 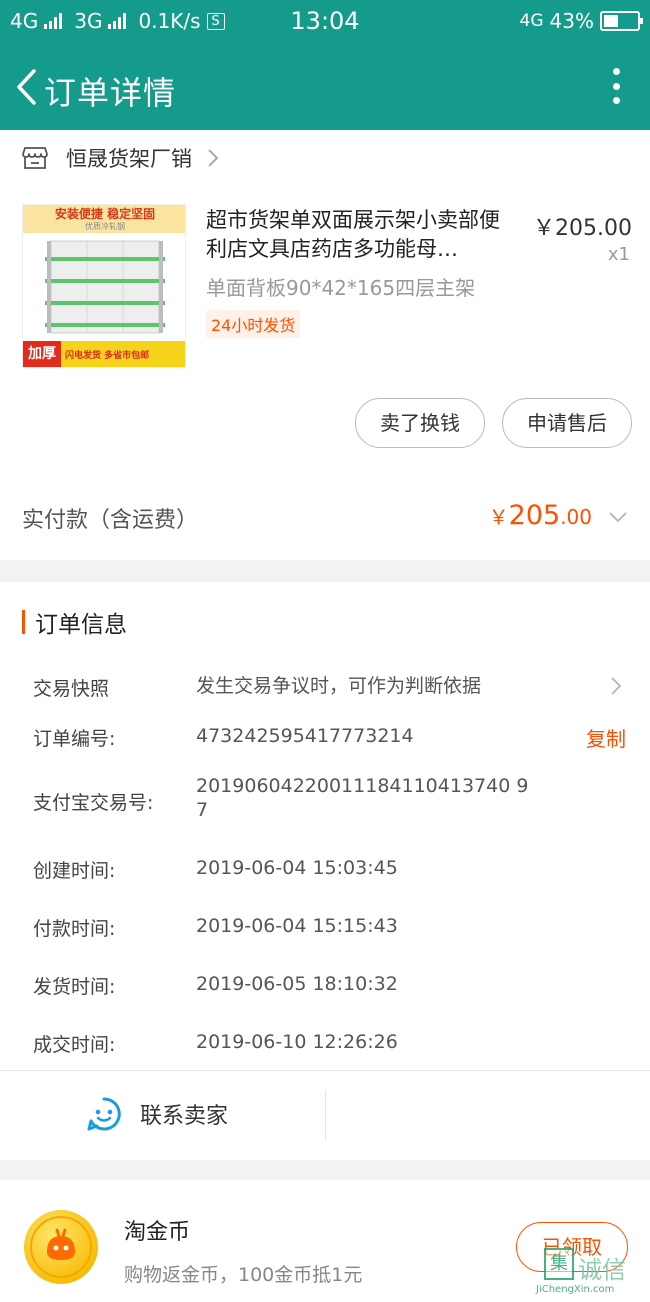 I want to click on coins-subtitle: 购物返金币，100金币抵1元, so click(x=243, y=1275).